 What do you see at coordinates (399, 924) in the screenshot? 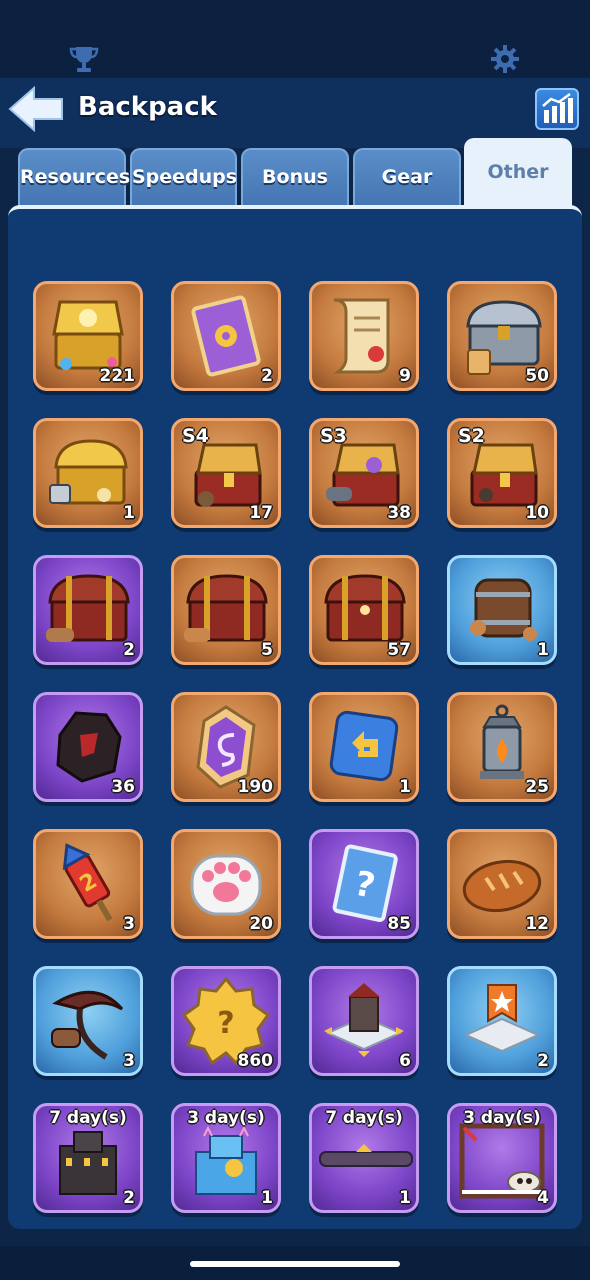
I see `item-count: 85` at bounding box center [399, 924].